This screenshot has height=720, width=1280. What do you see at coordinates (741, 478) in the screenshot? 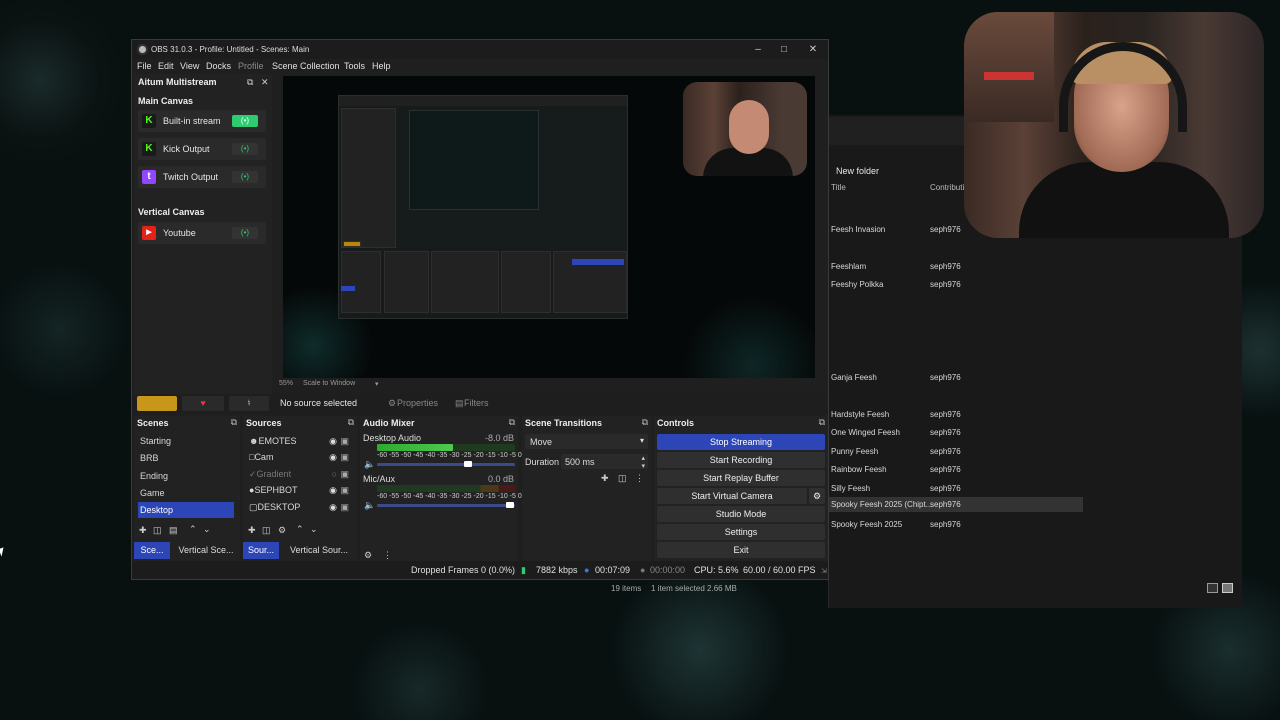
I see `start-replay-buffer-button: Start Replay Buffer` at bounding box center [741, 478].